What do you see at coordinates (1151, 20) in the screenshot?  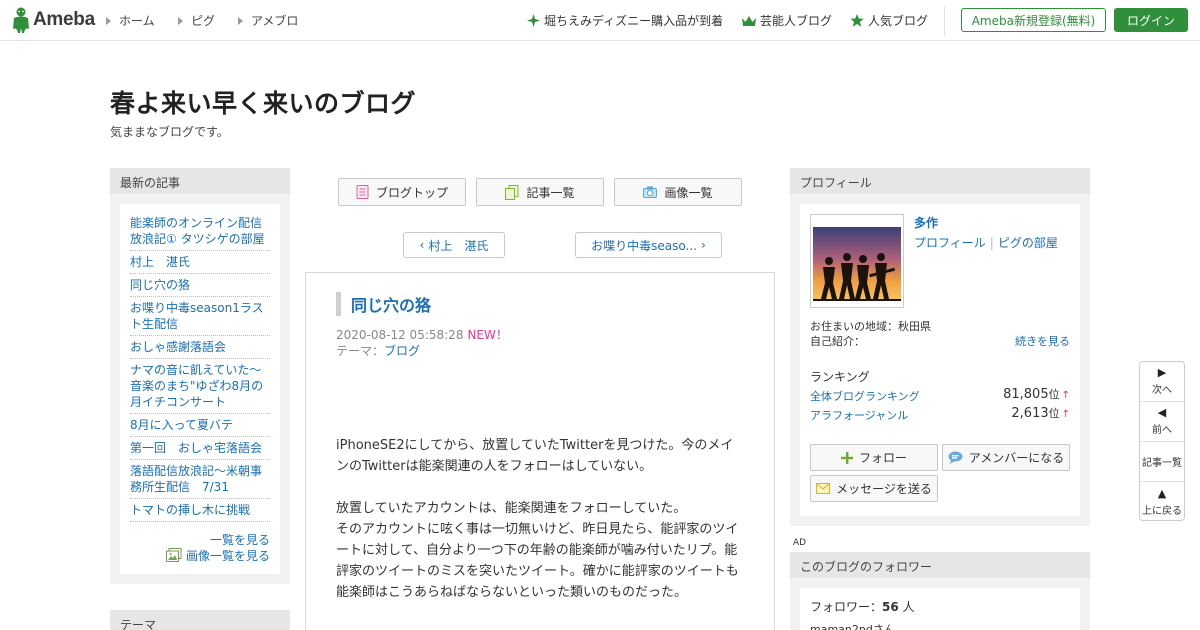 I see `login-button: ログイン` at bounding box center [1151, 20].